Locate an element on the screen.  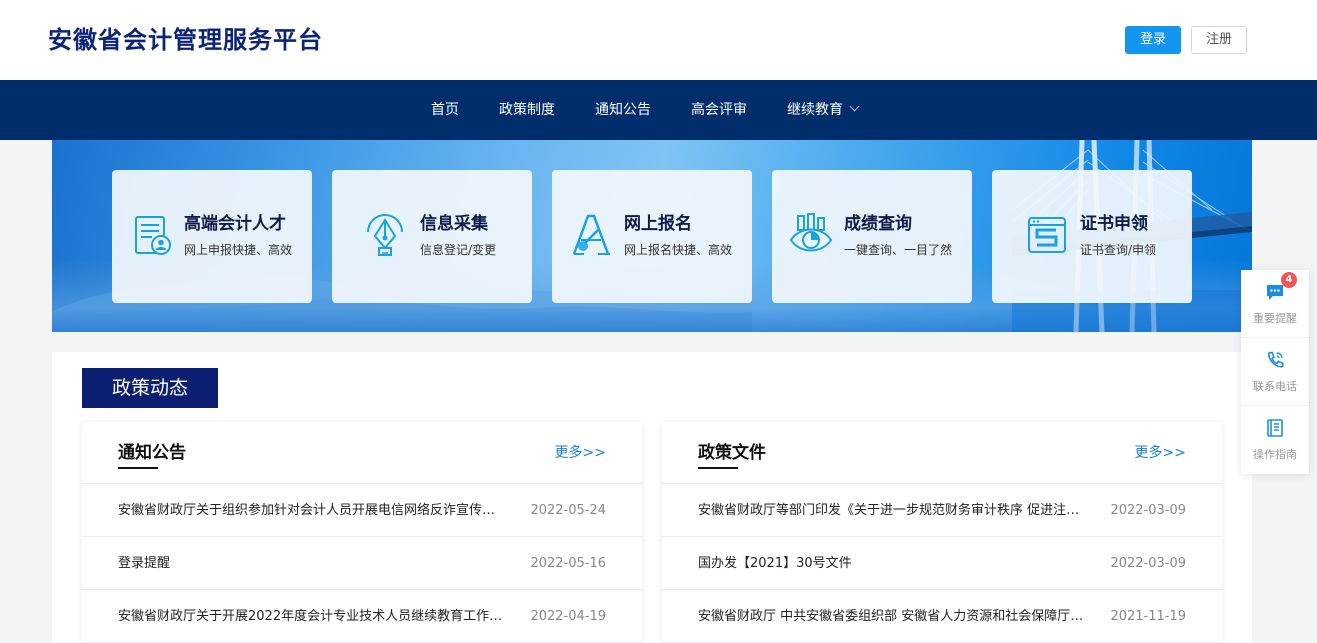
floating-toolbar: 4 重要提醒 联系电话 操作指南 is located at coordinates (1275, 372).